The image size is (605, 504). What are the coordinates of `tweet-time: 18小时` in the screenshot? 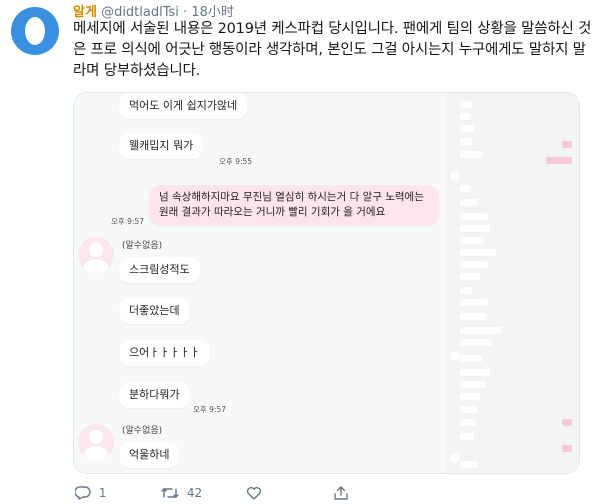 It's located at (212, 12).